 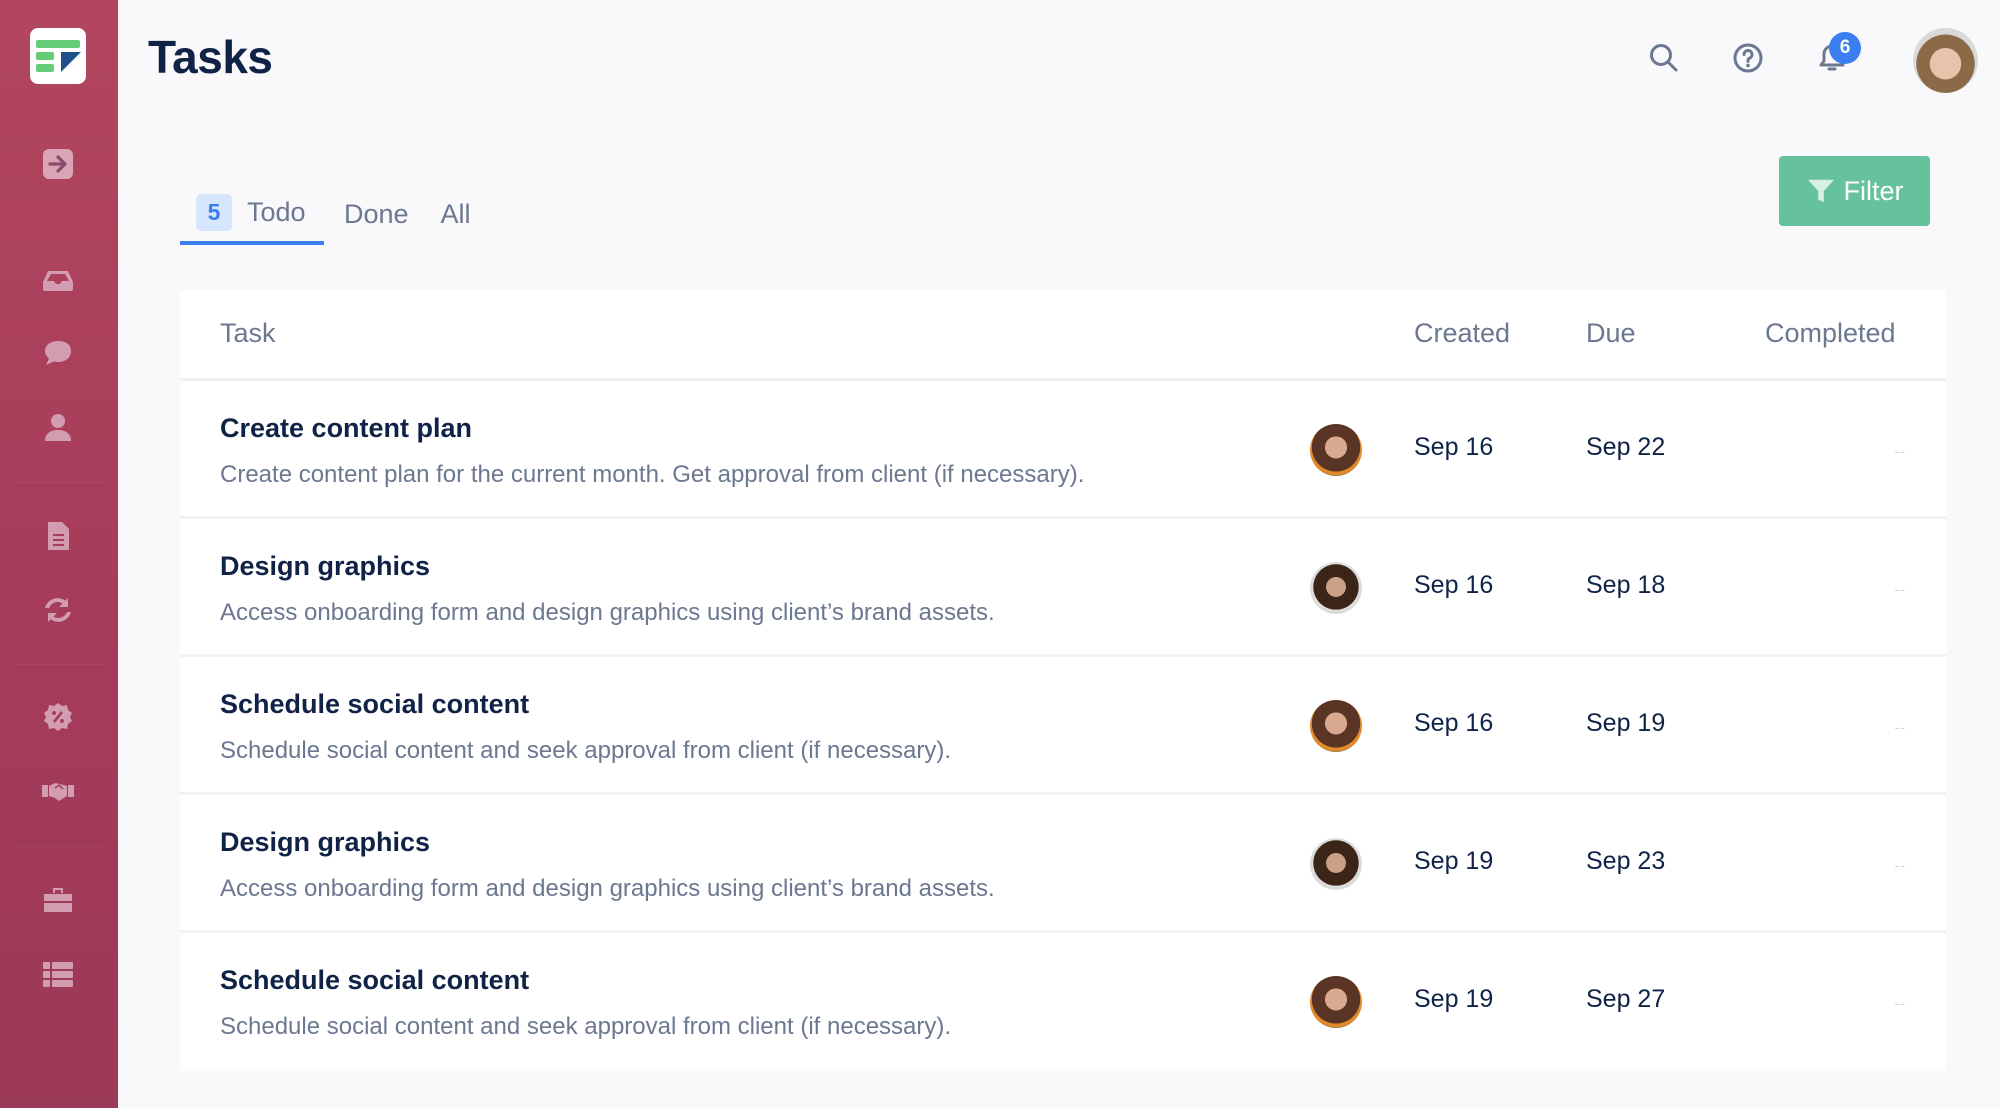 I want to click on sidebar-item-recurring, so click(x=58, y=610).